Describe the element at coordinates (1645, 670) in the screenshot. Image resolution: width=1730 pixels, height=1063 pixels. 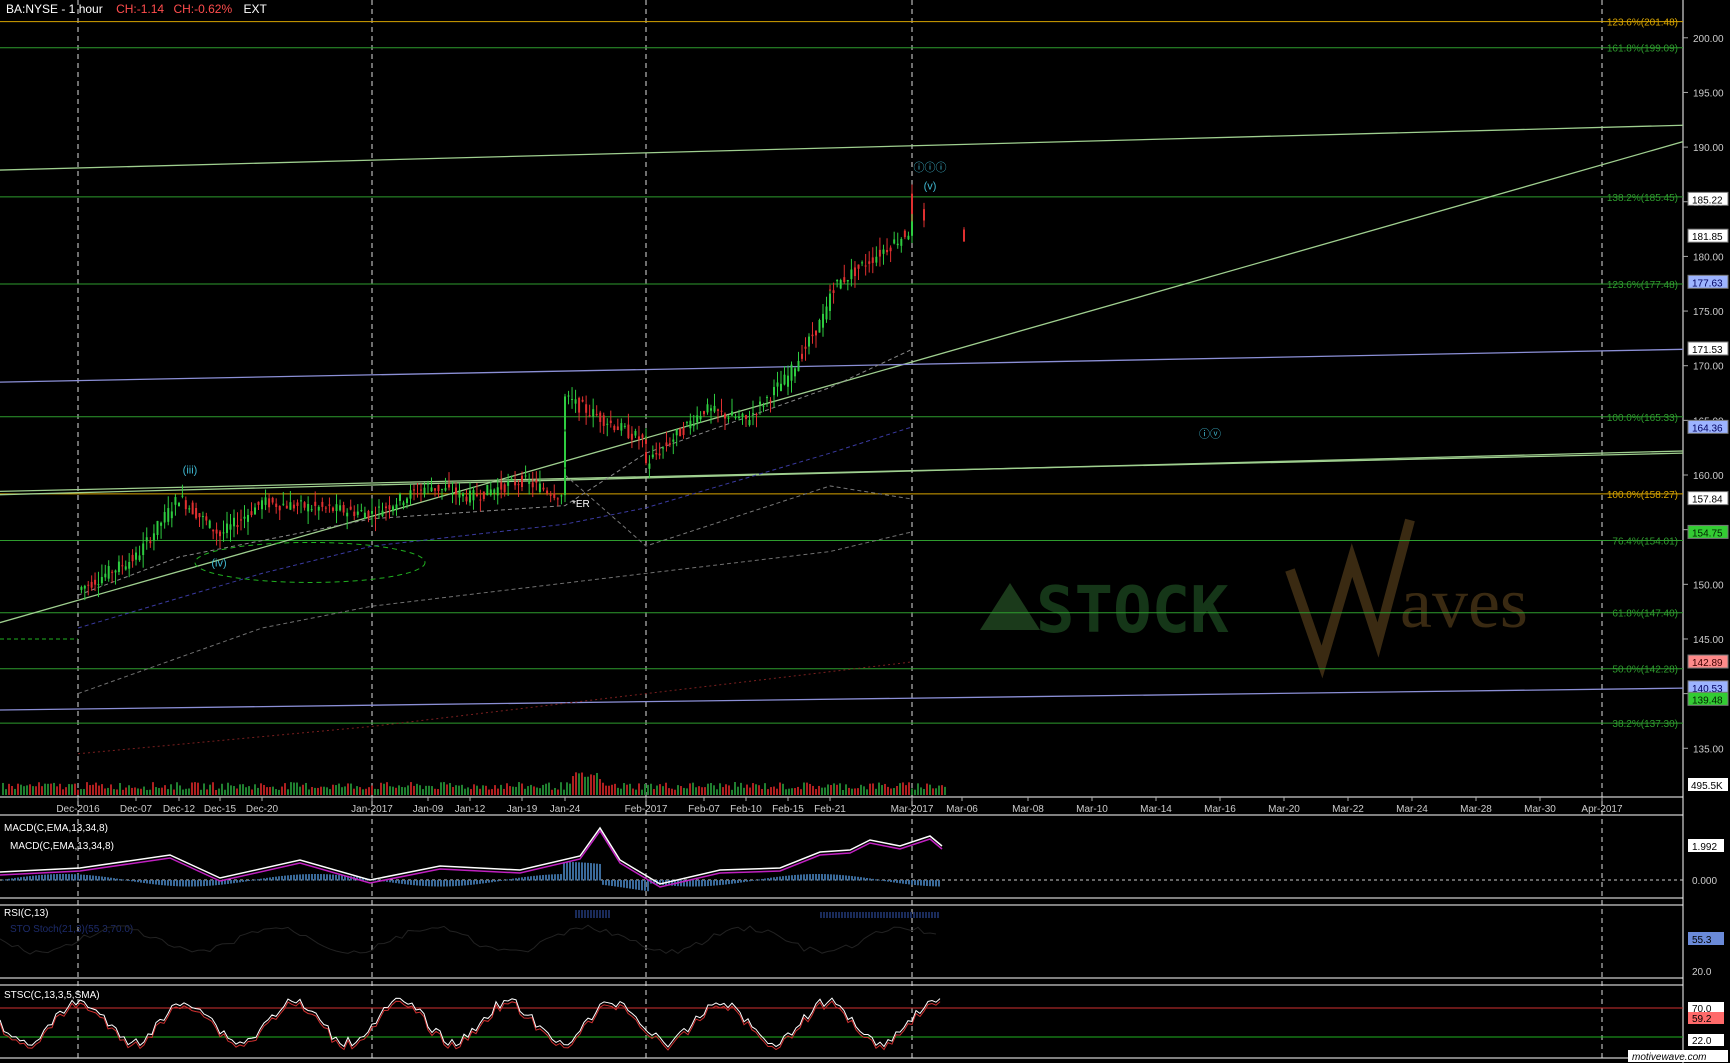
I see `fib-level-label: 50.0%(142.28)` at that location.